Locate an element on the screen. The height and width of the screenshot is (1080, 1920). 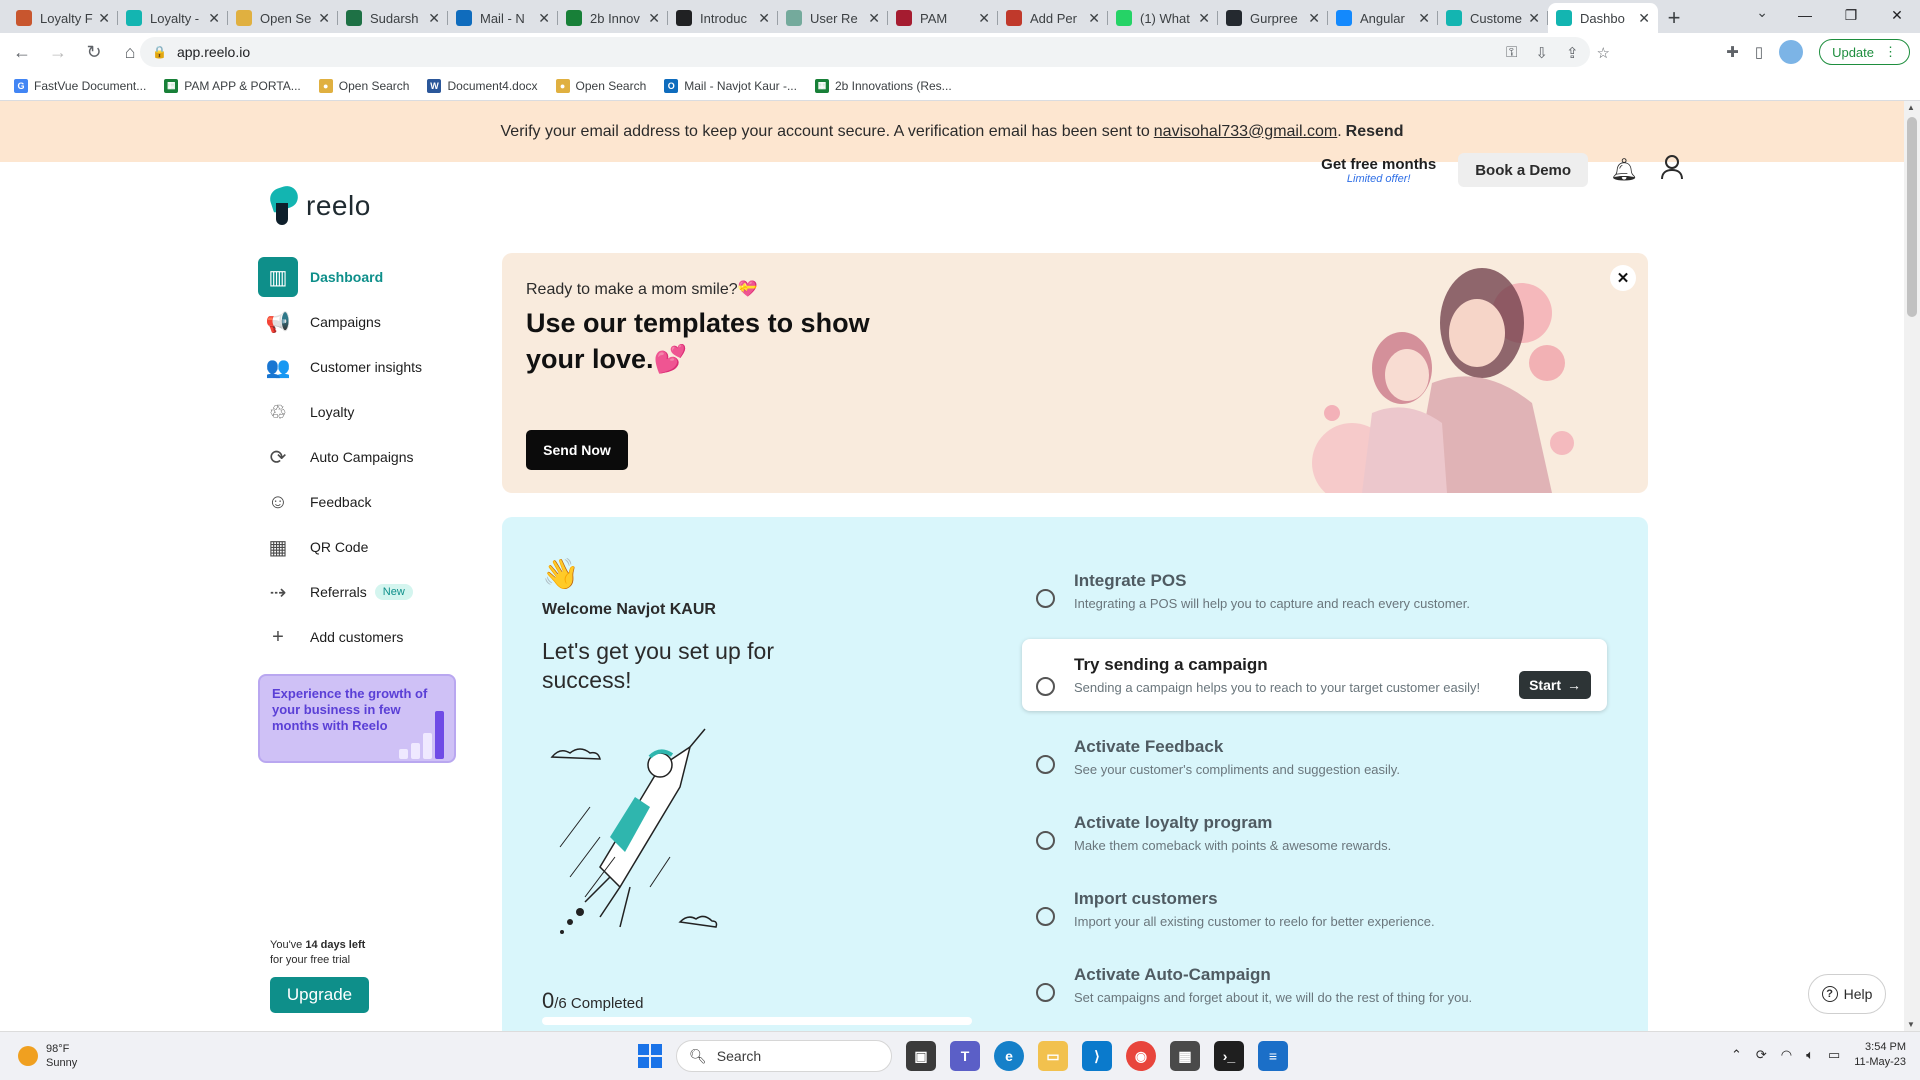
browser-tab: Custome ✕ is located at coordinates (1493, 18).